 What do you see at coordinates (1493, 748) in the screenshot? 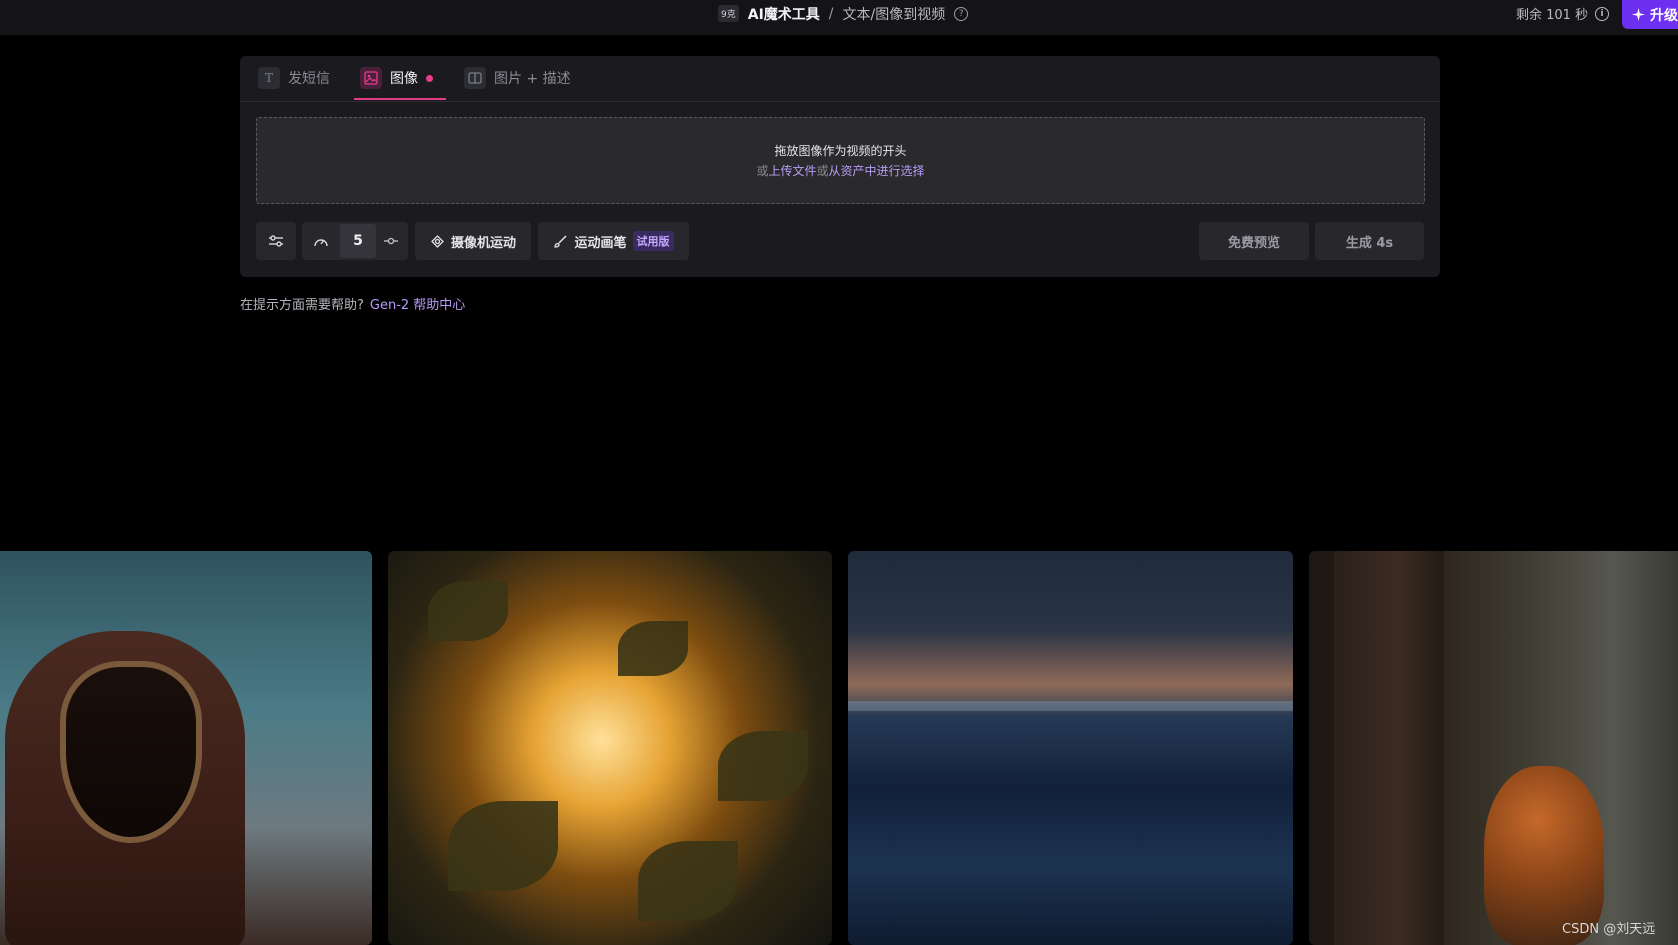
I see `gallery-card-fox-forest` at bounding box center [1493, 748].